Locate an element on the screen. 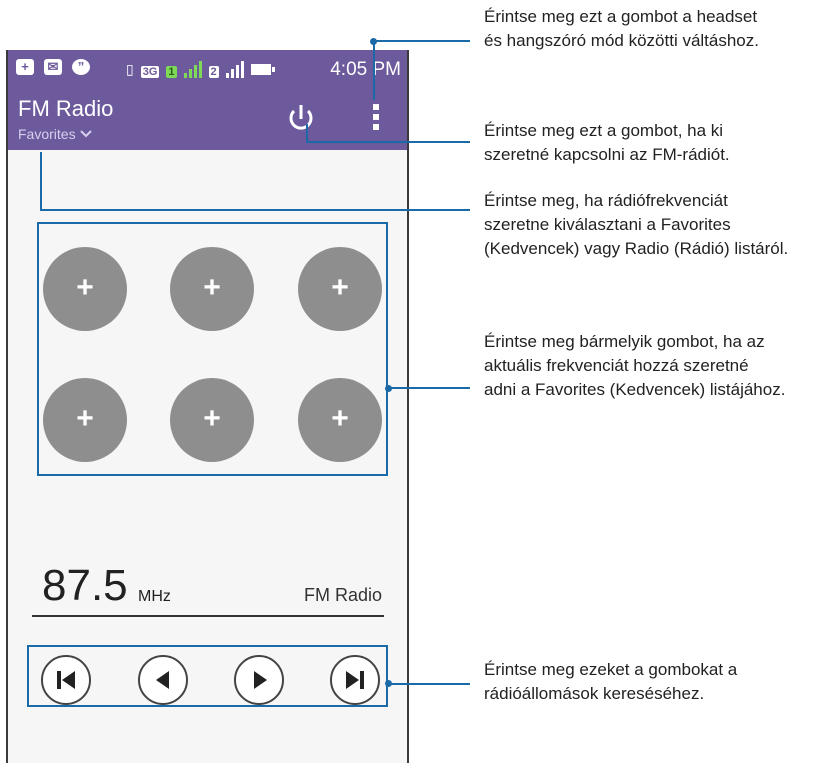  presets-highlight-box is located at coordinates (212, 349).